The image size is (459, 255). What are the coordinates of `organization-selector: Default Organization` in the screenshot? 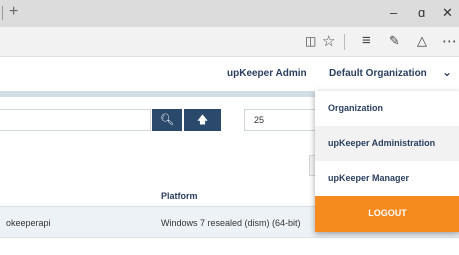 It's located at (378, 73).